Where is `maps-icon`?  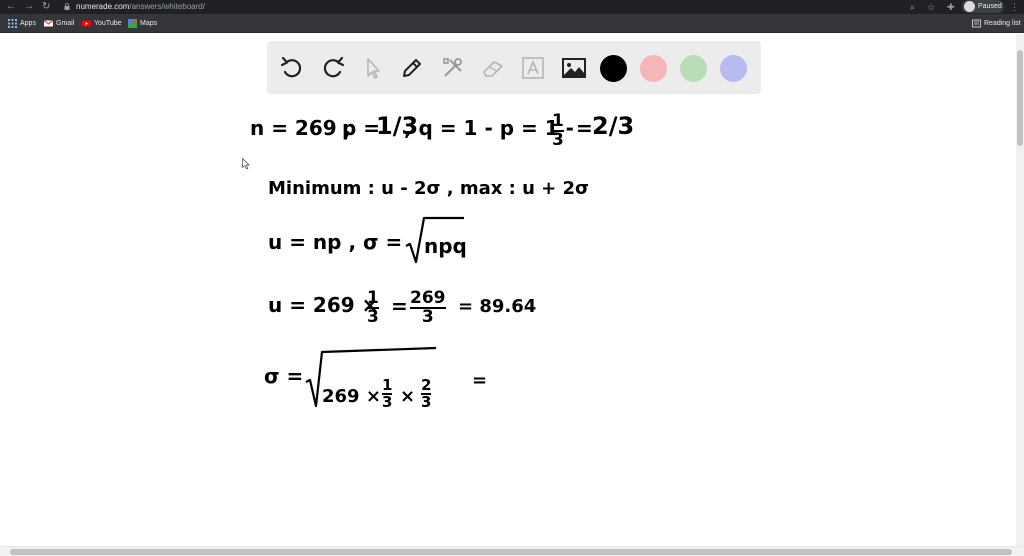
maps-icon is located at coordinates (132, 23).